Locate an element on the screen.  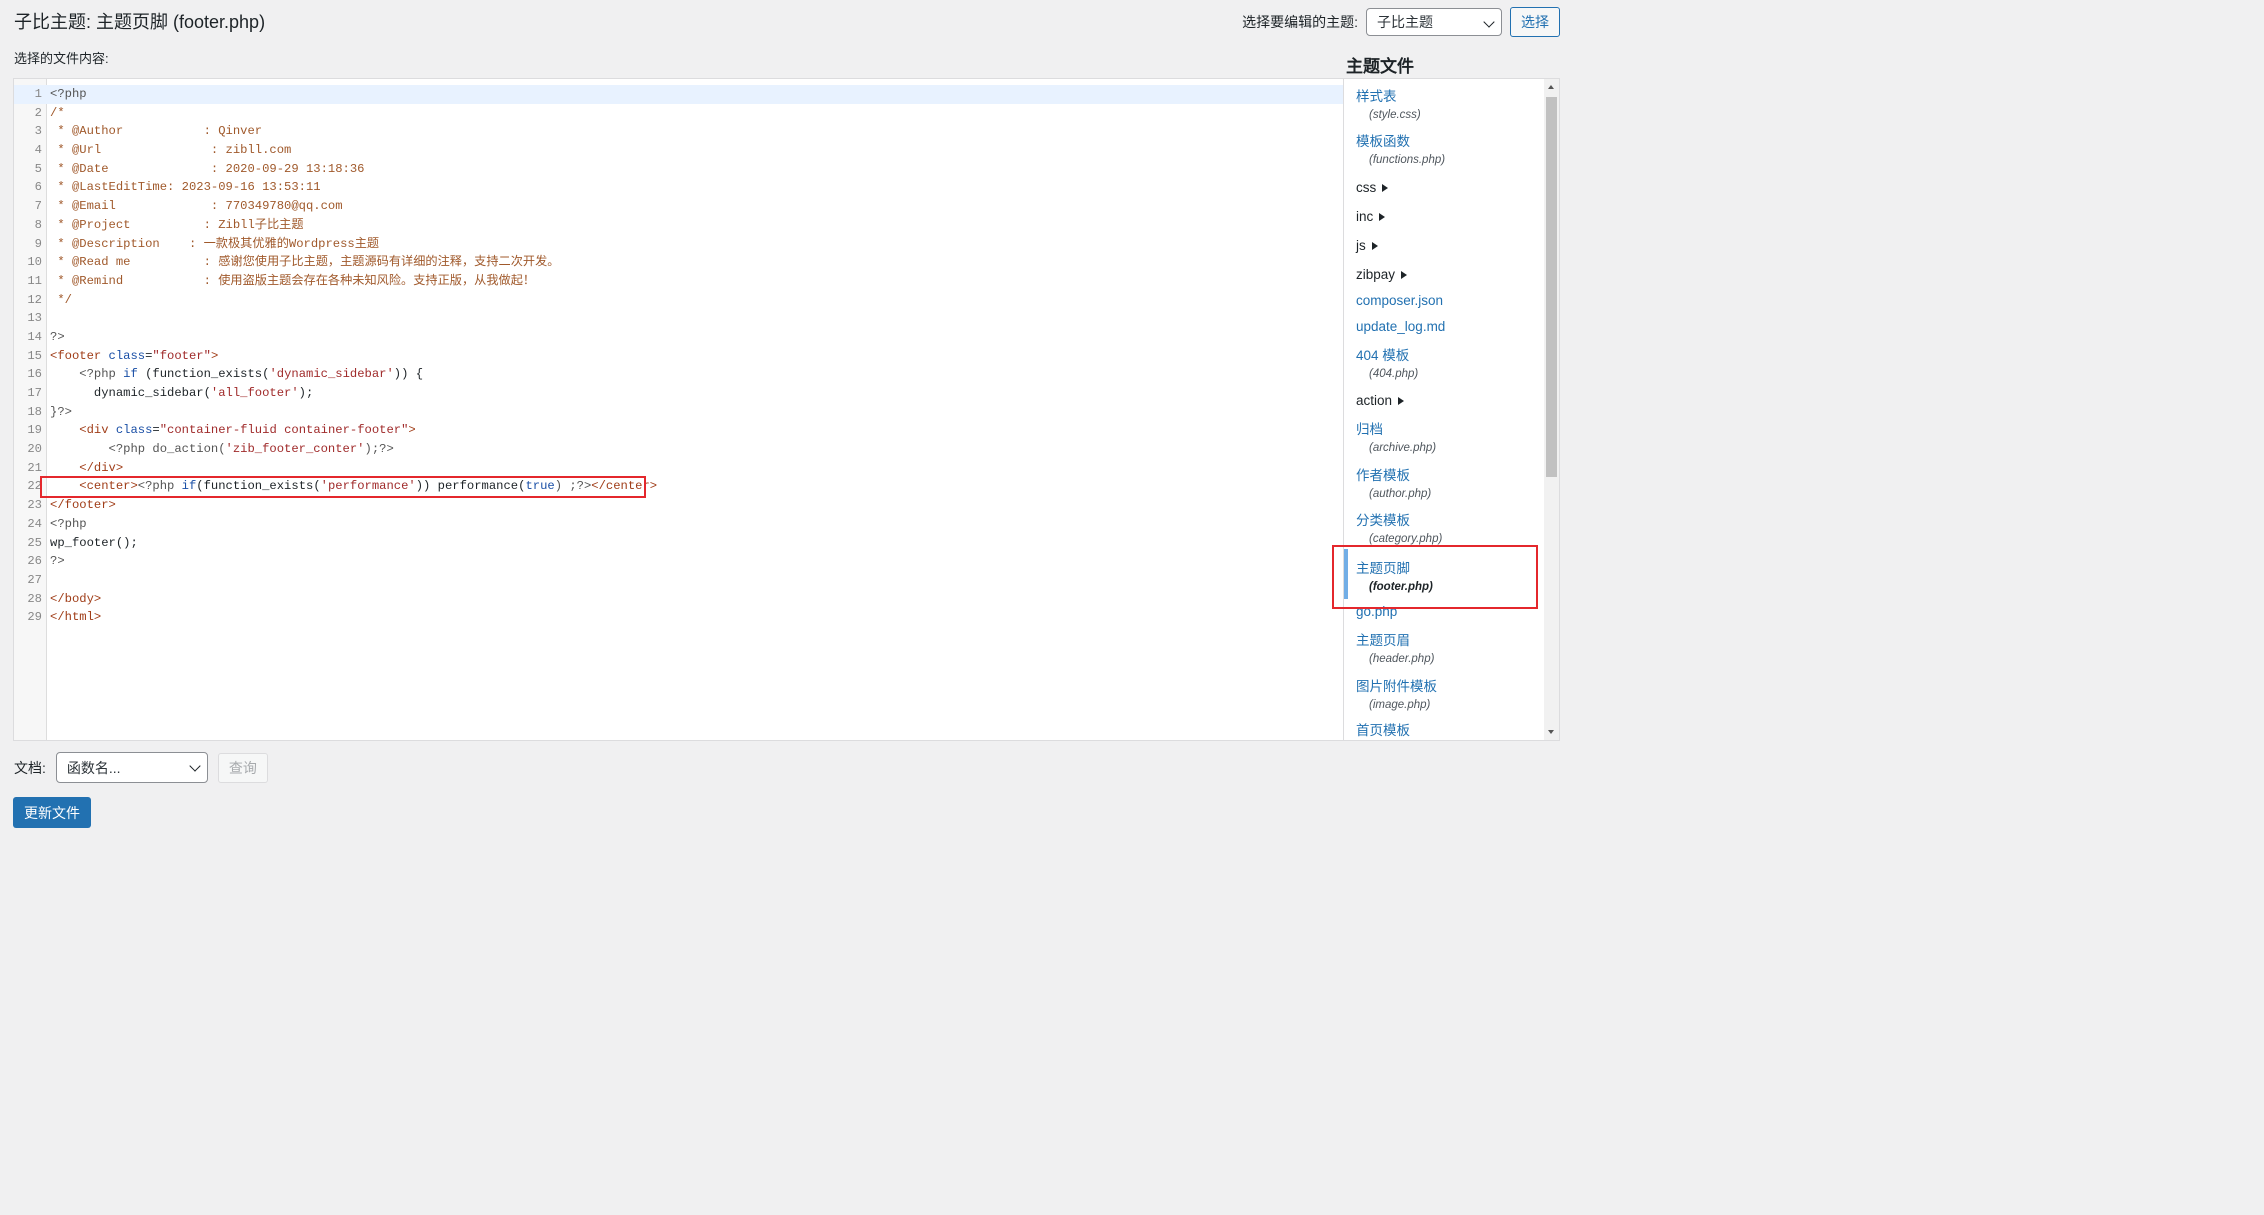
code-line: 17 dynamic_sidebar('all_footer'); is located at coordinates (170, 393).